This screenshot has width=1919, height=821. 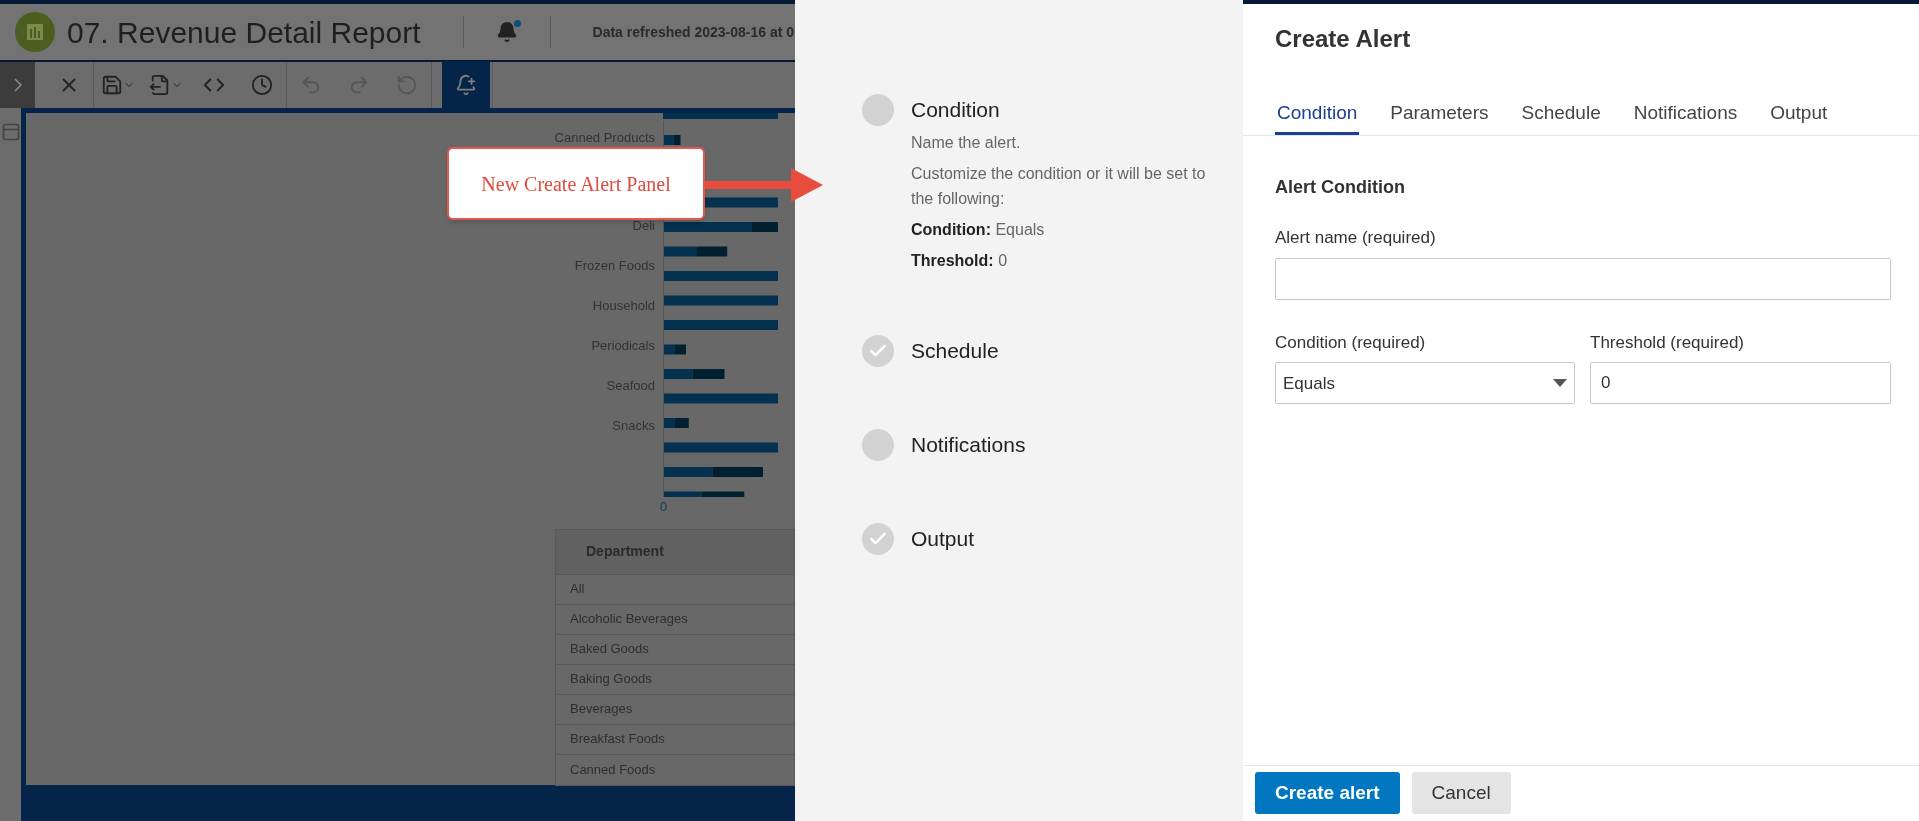 I want to click on create-alert-button: Create alert, so click(x=1327, y=793).